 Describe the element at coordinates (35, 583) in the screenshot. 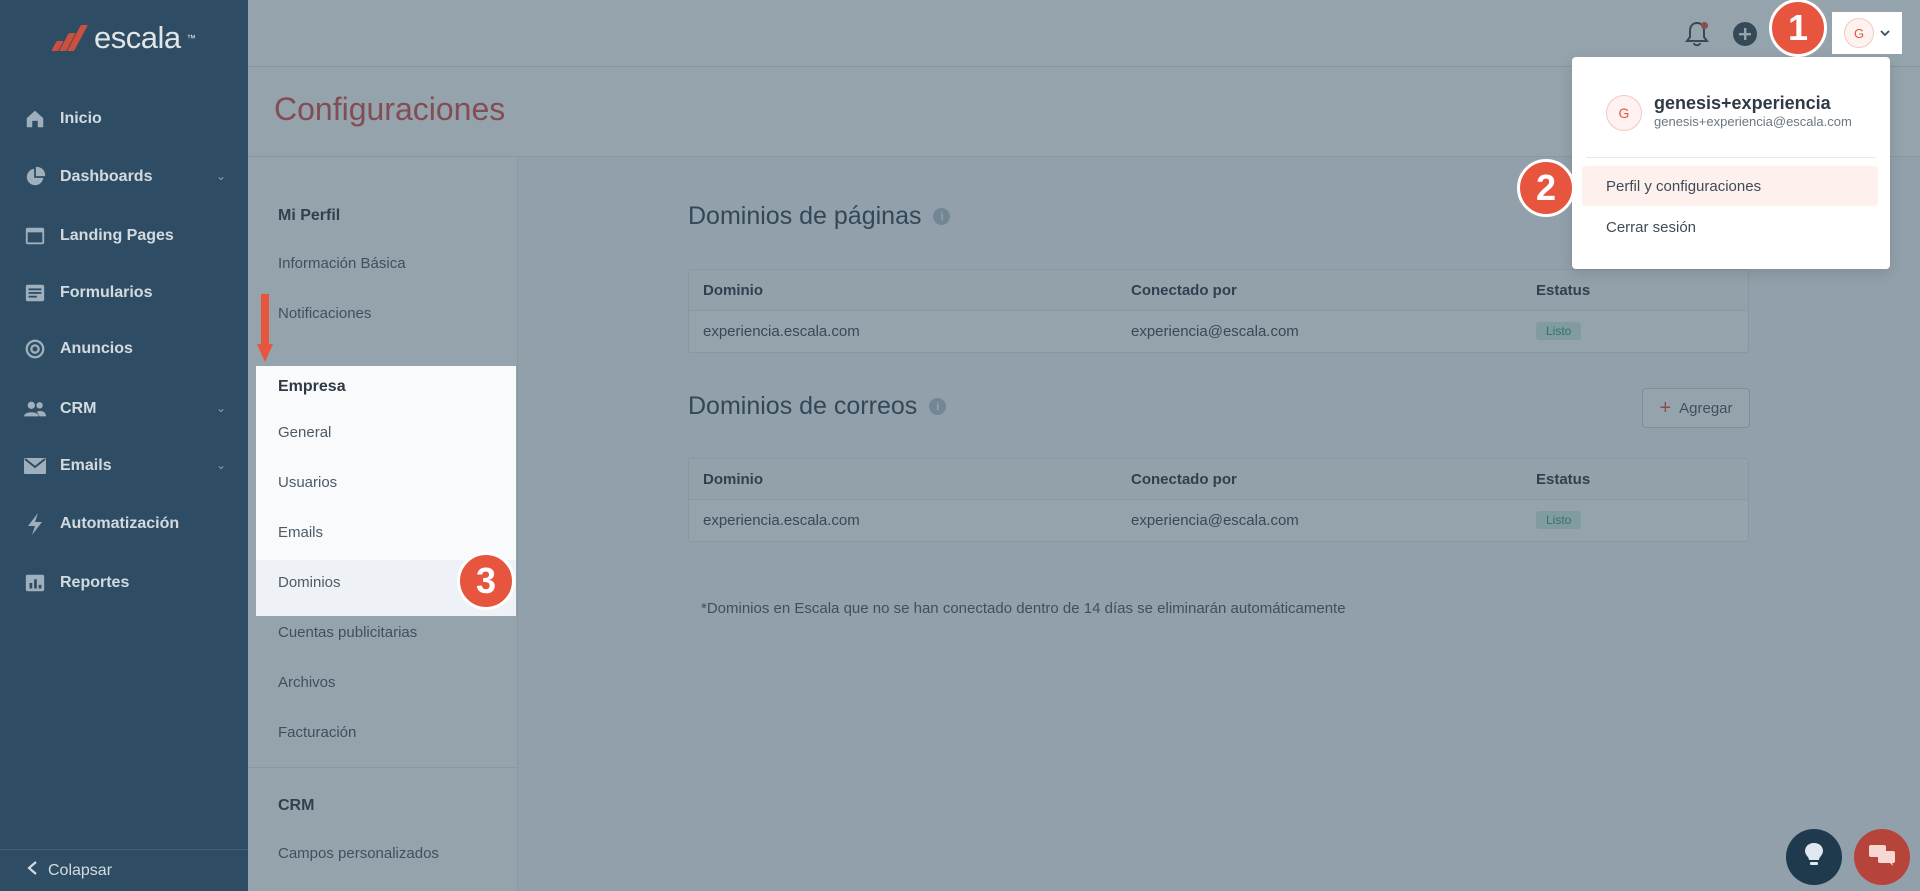

I see `bar-chart-icon` at that location.